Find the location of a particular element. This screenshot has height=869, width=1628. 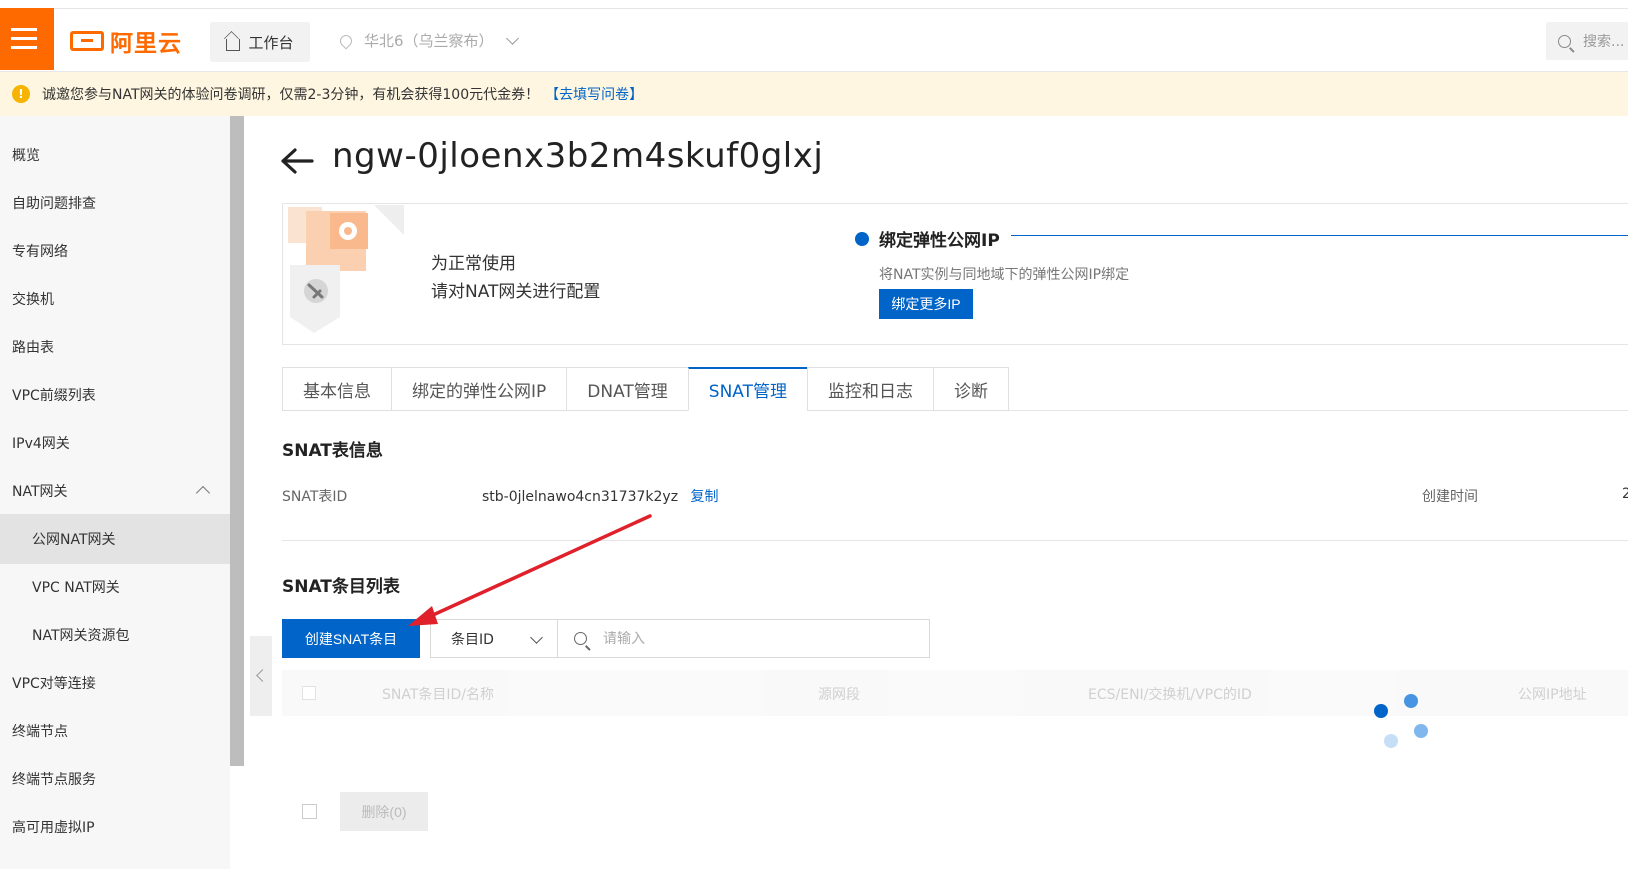

detail-tabs: 基本信息 绑定的弹性公网IP DNAT管理 SNAT管理 监控和日志 诊断 is located at coordinates (955, 389).